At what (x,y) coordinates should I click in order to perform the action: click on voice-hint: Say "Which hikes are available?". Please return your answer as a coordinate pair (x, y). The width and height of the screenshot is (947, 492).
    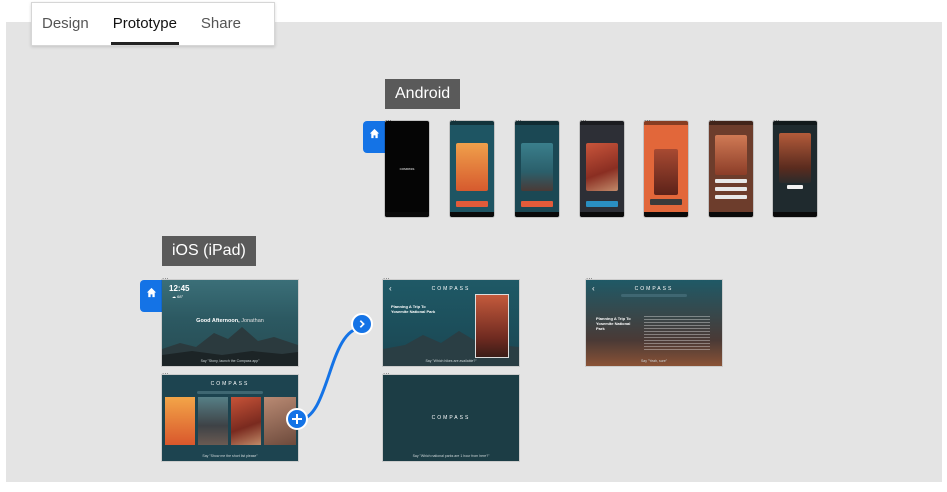
    Looking at the image, I should click on (451, 361).